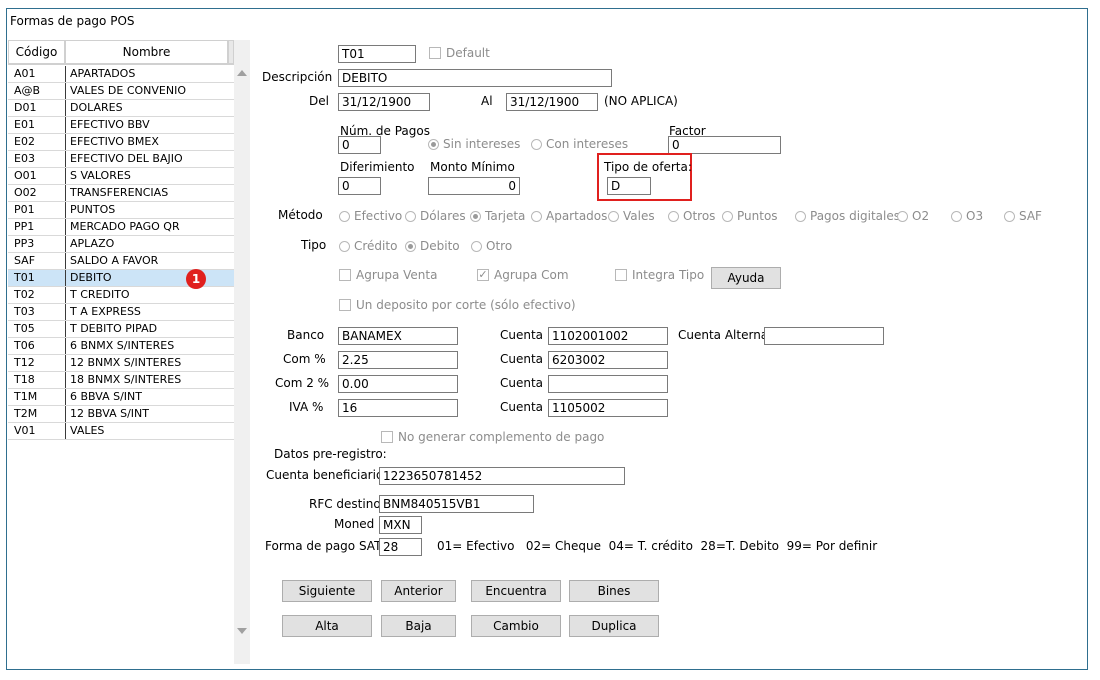 This screenshot has width=1100, height=680. What do you see at coordinates (459, 53) in the screenshot?
I see `default-checkbox: Default` at bounding box center [459, 53].